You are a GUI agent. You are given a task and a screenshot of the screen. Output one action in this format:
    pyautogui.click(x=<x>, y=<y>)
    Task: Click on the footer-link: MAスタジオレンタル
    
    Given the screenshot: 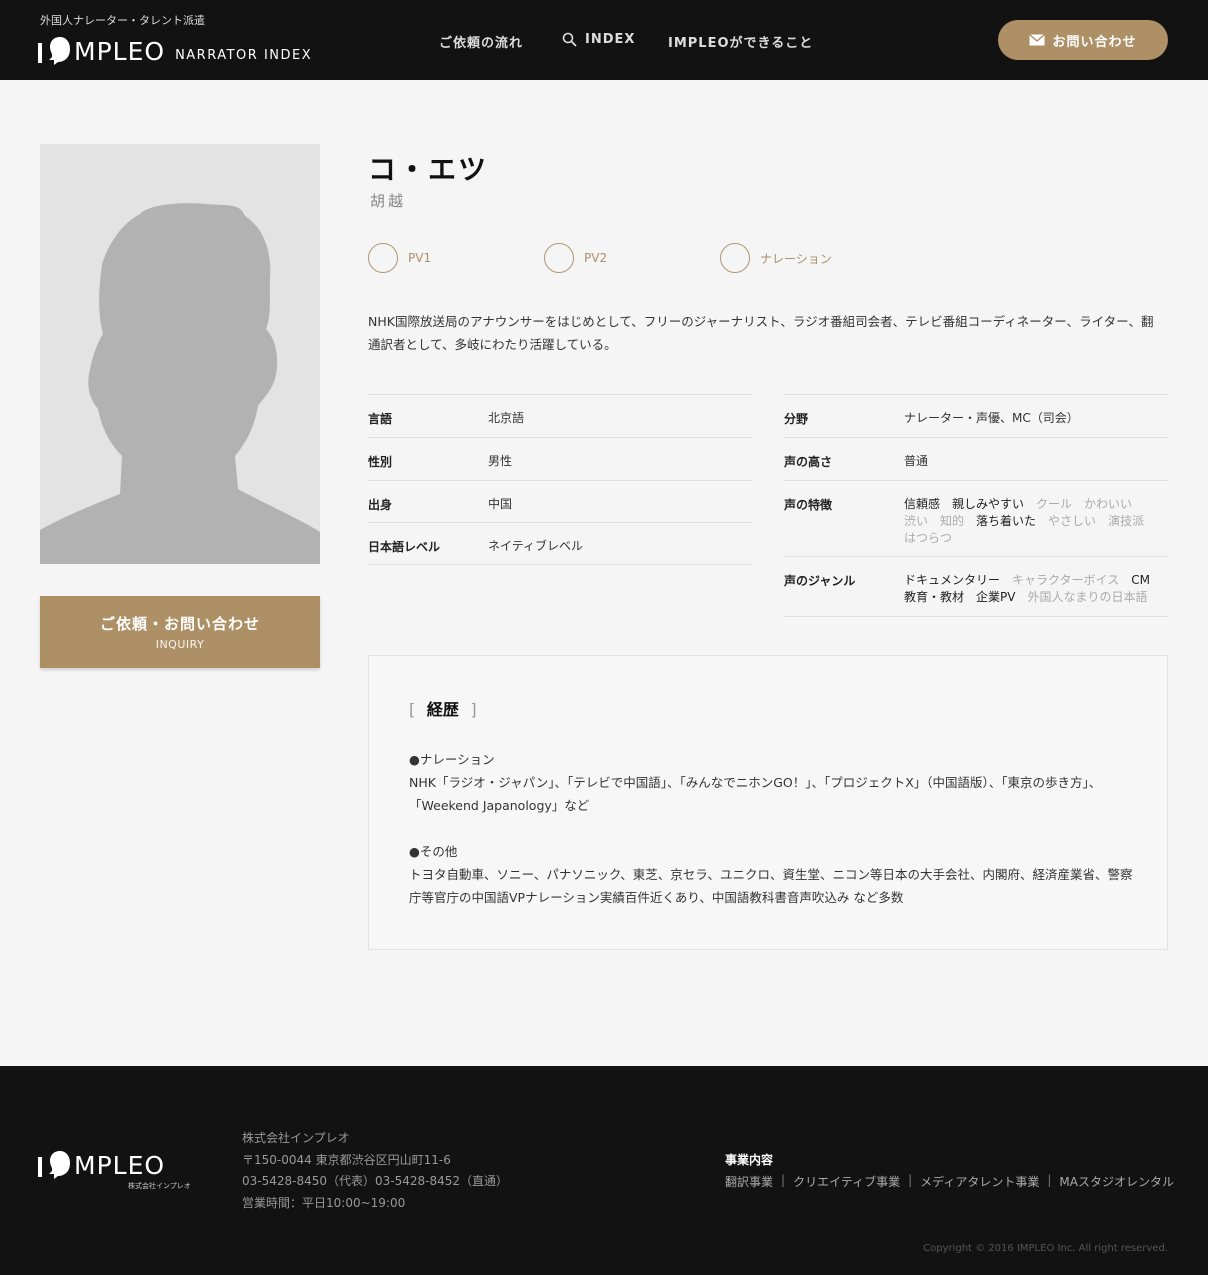 What is the action you would take?
    pyautogui.click(x=1116, y=1181)
    